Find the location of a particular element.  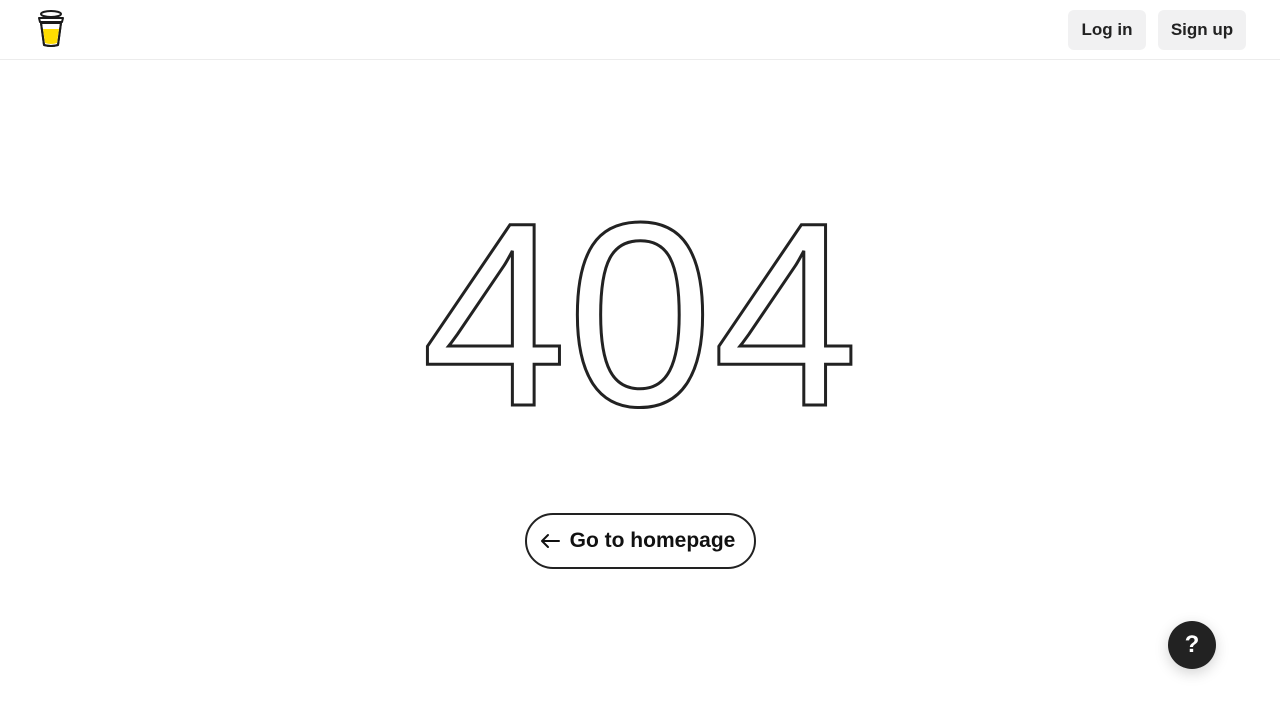

top-navigation-bar: Log in Sign up is located at coordinates (640, 30).